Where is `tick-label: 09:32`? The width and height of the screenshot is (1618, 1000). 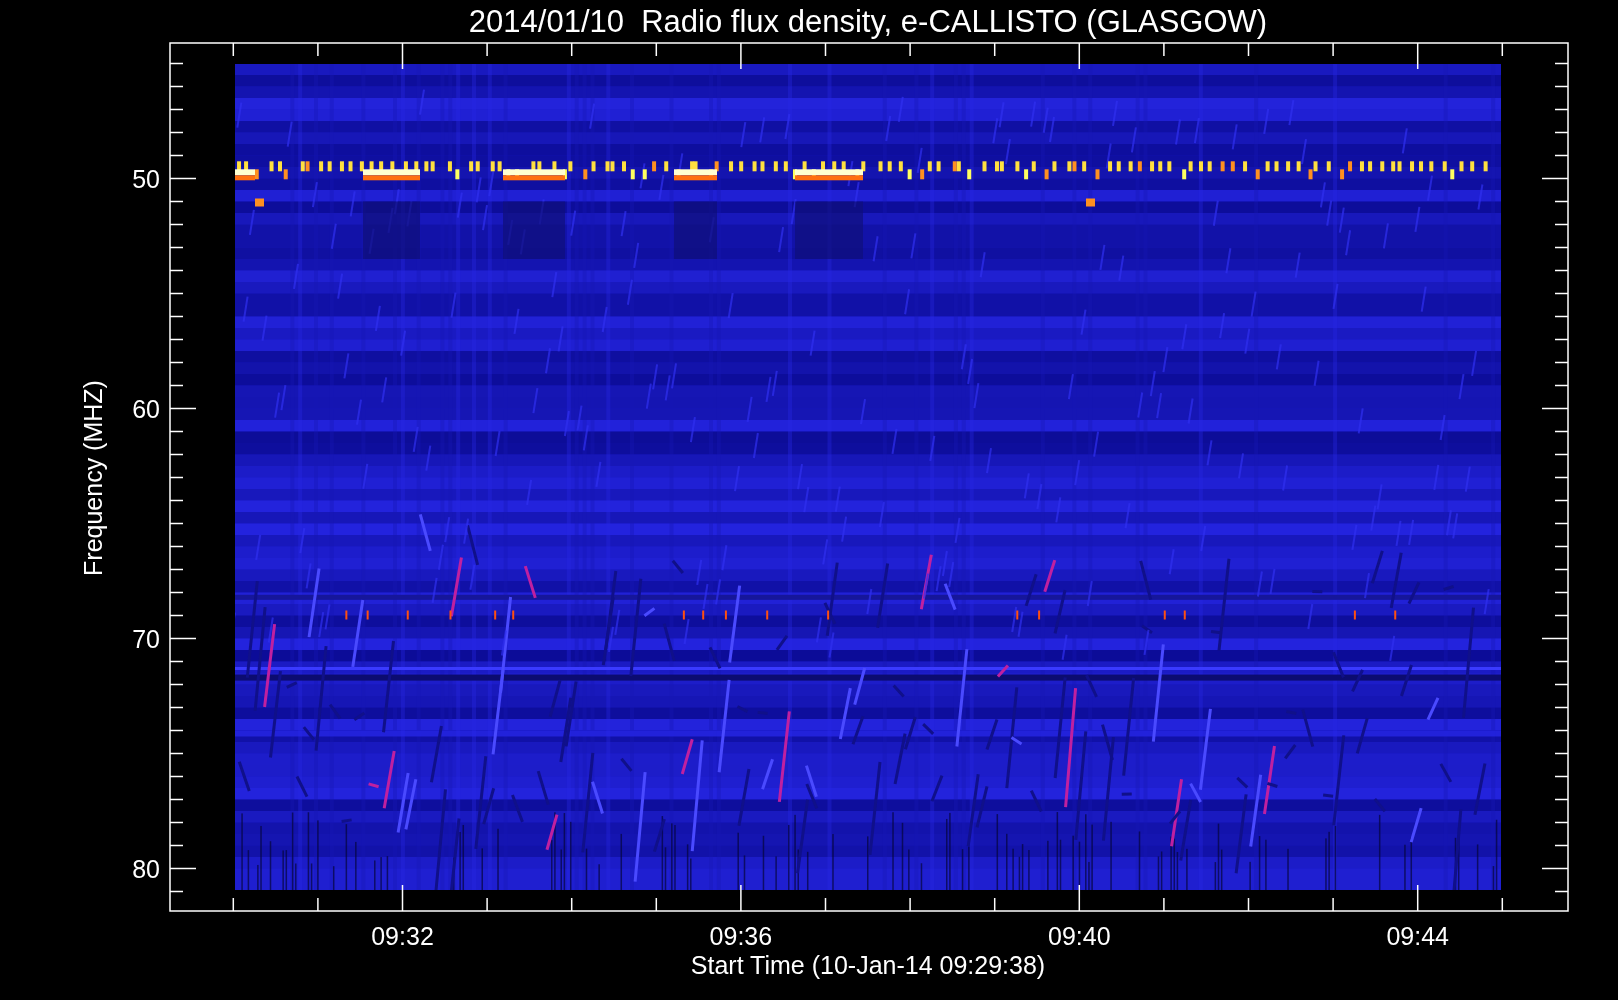 tick-label: 09:32 is located at coordinates (402, 936).